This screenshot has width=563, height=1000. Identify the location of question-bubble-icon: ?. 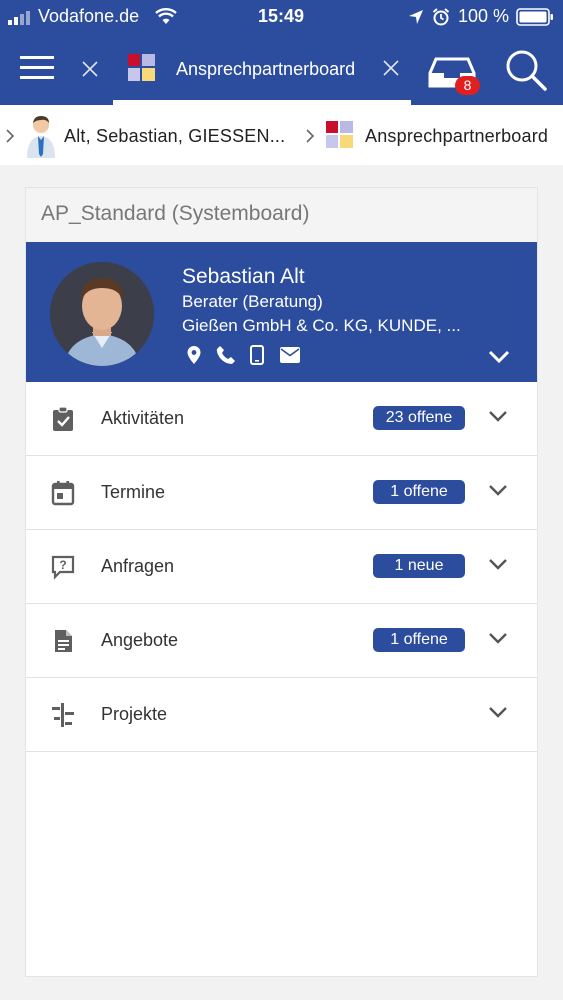
(63, 567).